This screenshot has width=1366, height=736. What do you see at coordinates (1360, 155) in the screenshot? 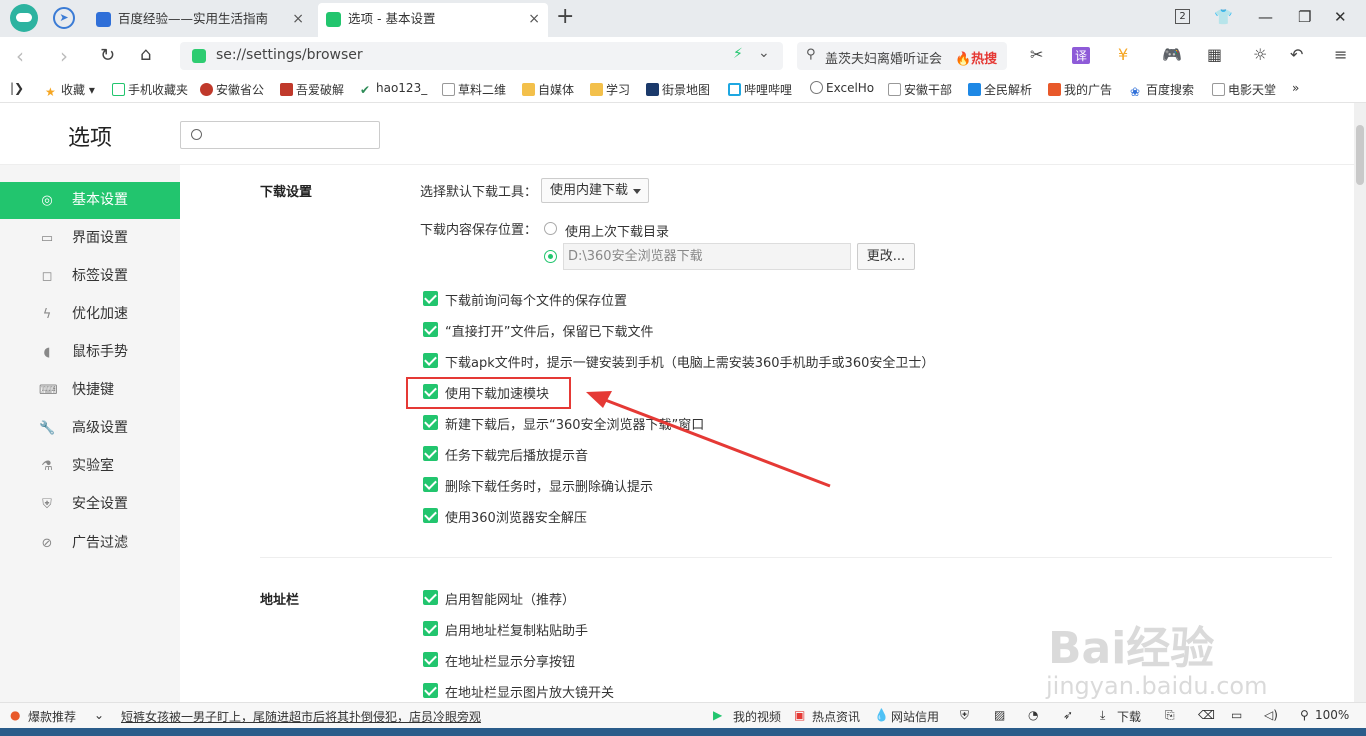
I see `scrollbar-thumb` at bounding box center [1360, 155].